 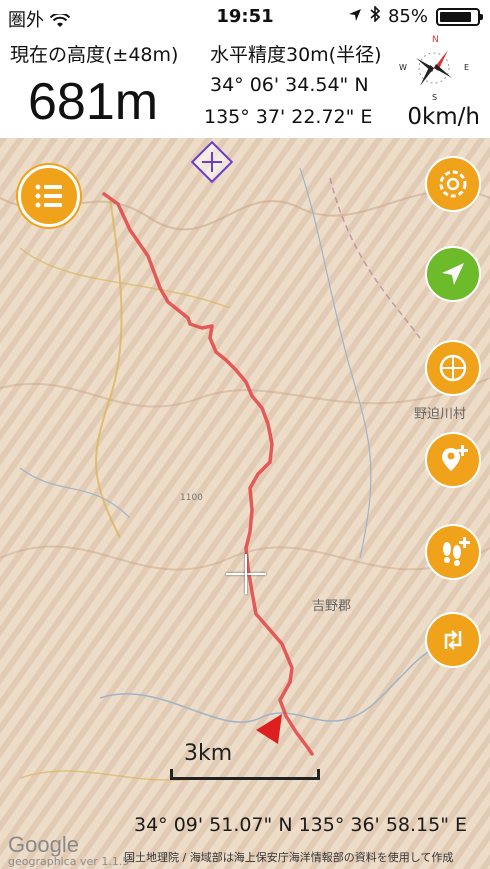 I want to click on battery-icon, so click(x=459, y=16).